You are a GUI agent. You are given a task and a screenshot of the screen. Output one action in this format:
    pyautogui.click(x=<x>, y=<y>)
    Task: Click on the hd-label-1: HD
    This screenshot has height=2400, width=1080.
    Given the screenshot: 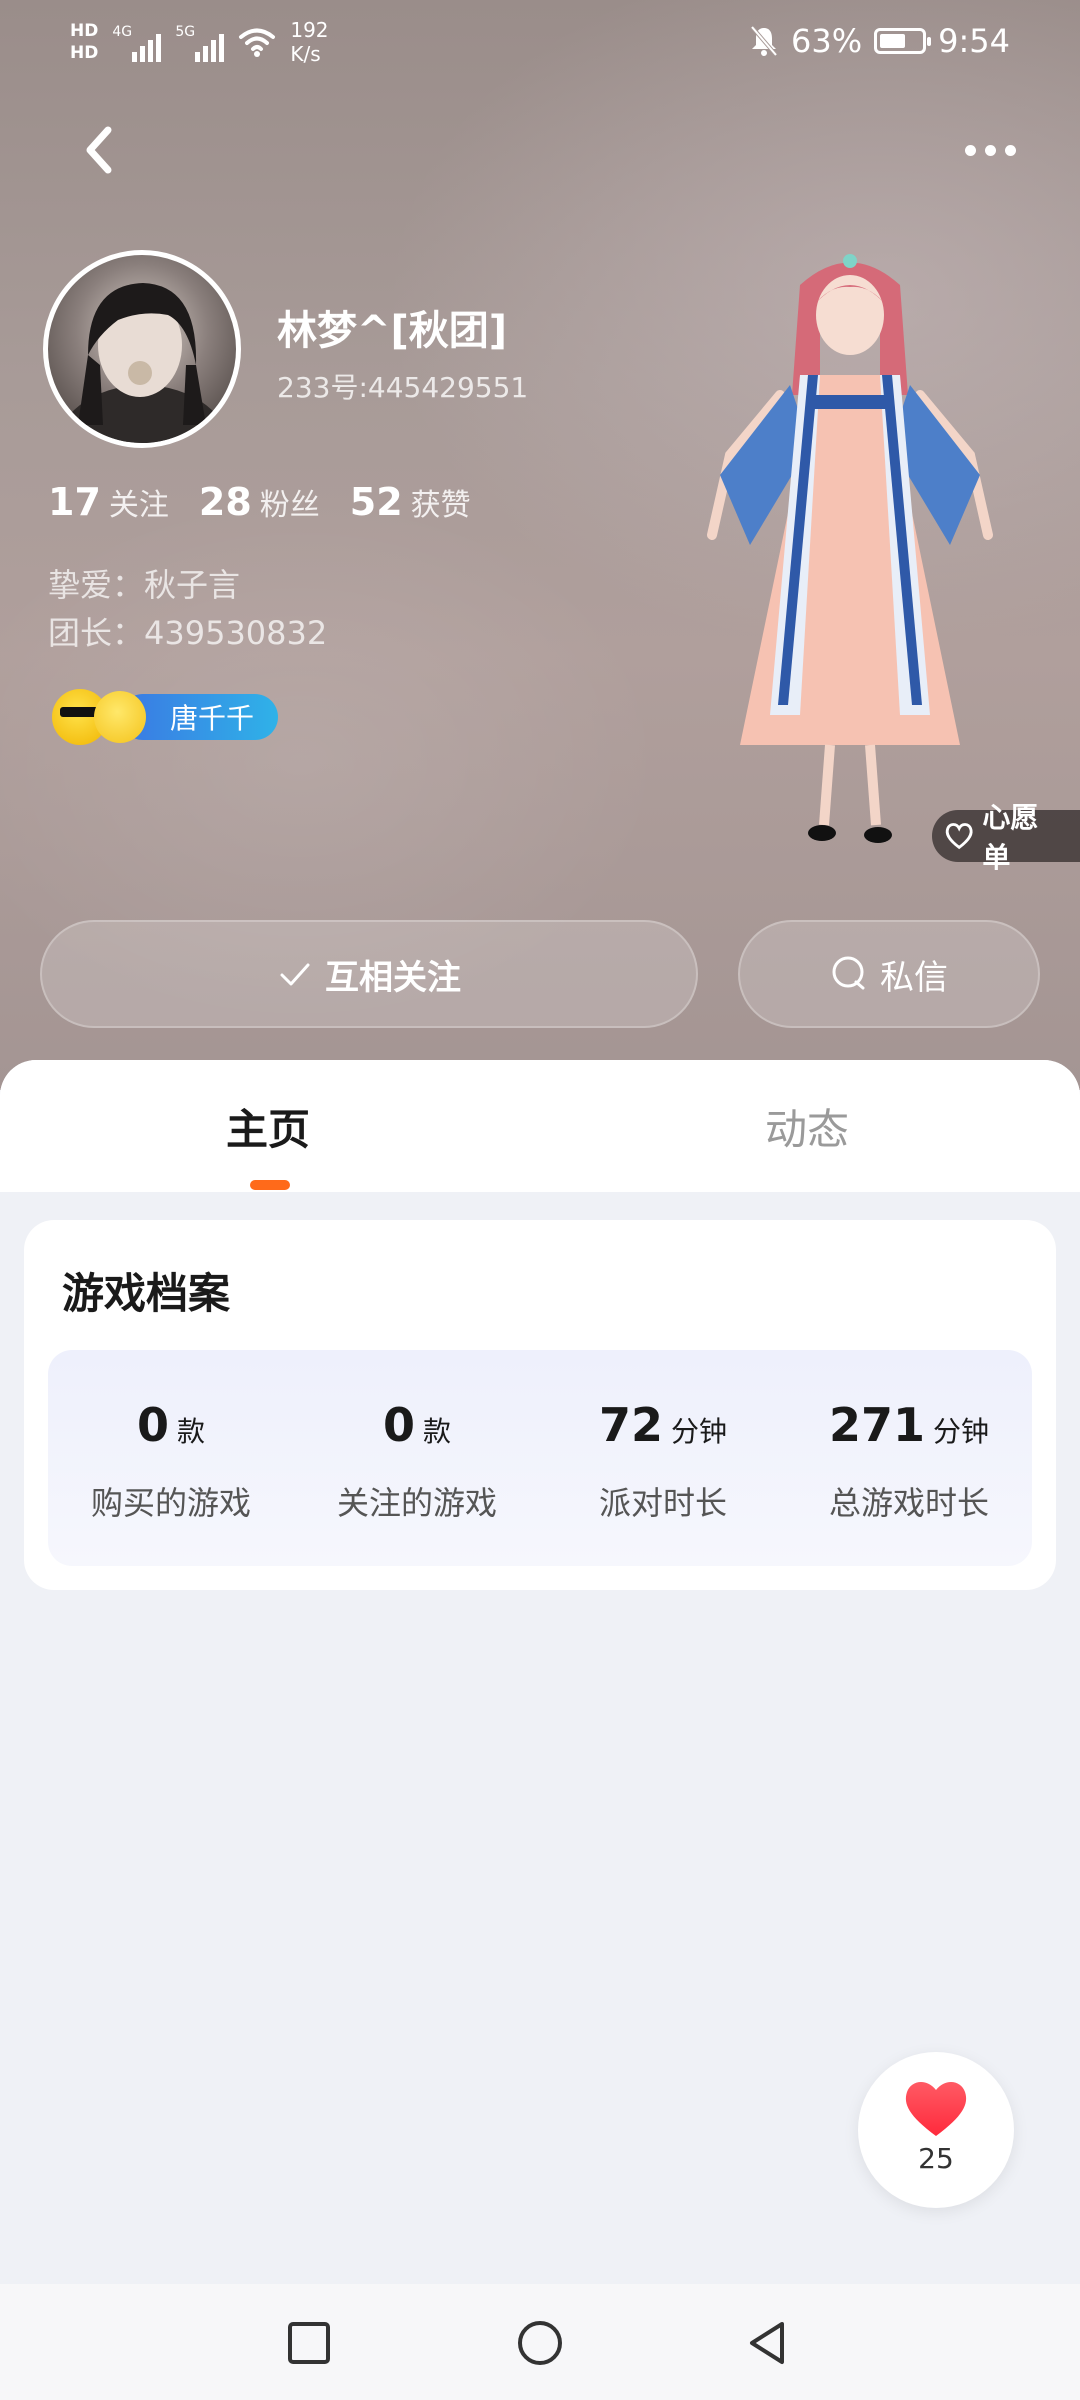 What is the action you would take?
    pyautogui.click(x=84, y=31)
    